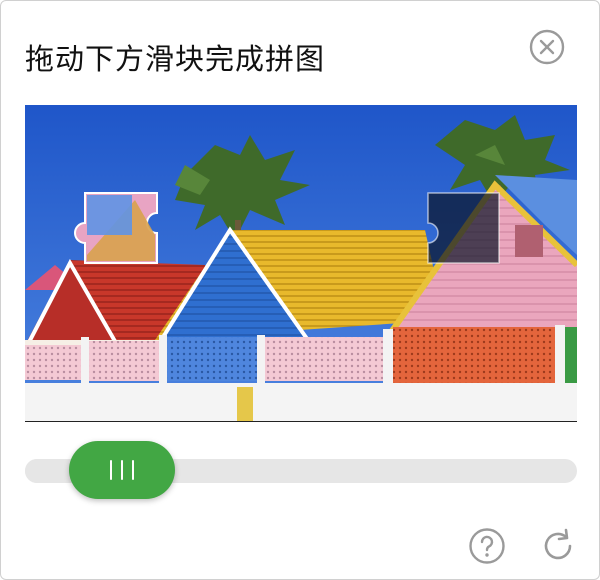  Describe the element at coordinates (175, 59) in the screenshot. I see `dialog-title: 拖动下方滑块完成拼图` at that location.